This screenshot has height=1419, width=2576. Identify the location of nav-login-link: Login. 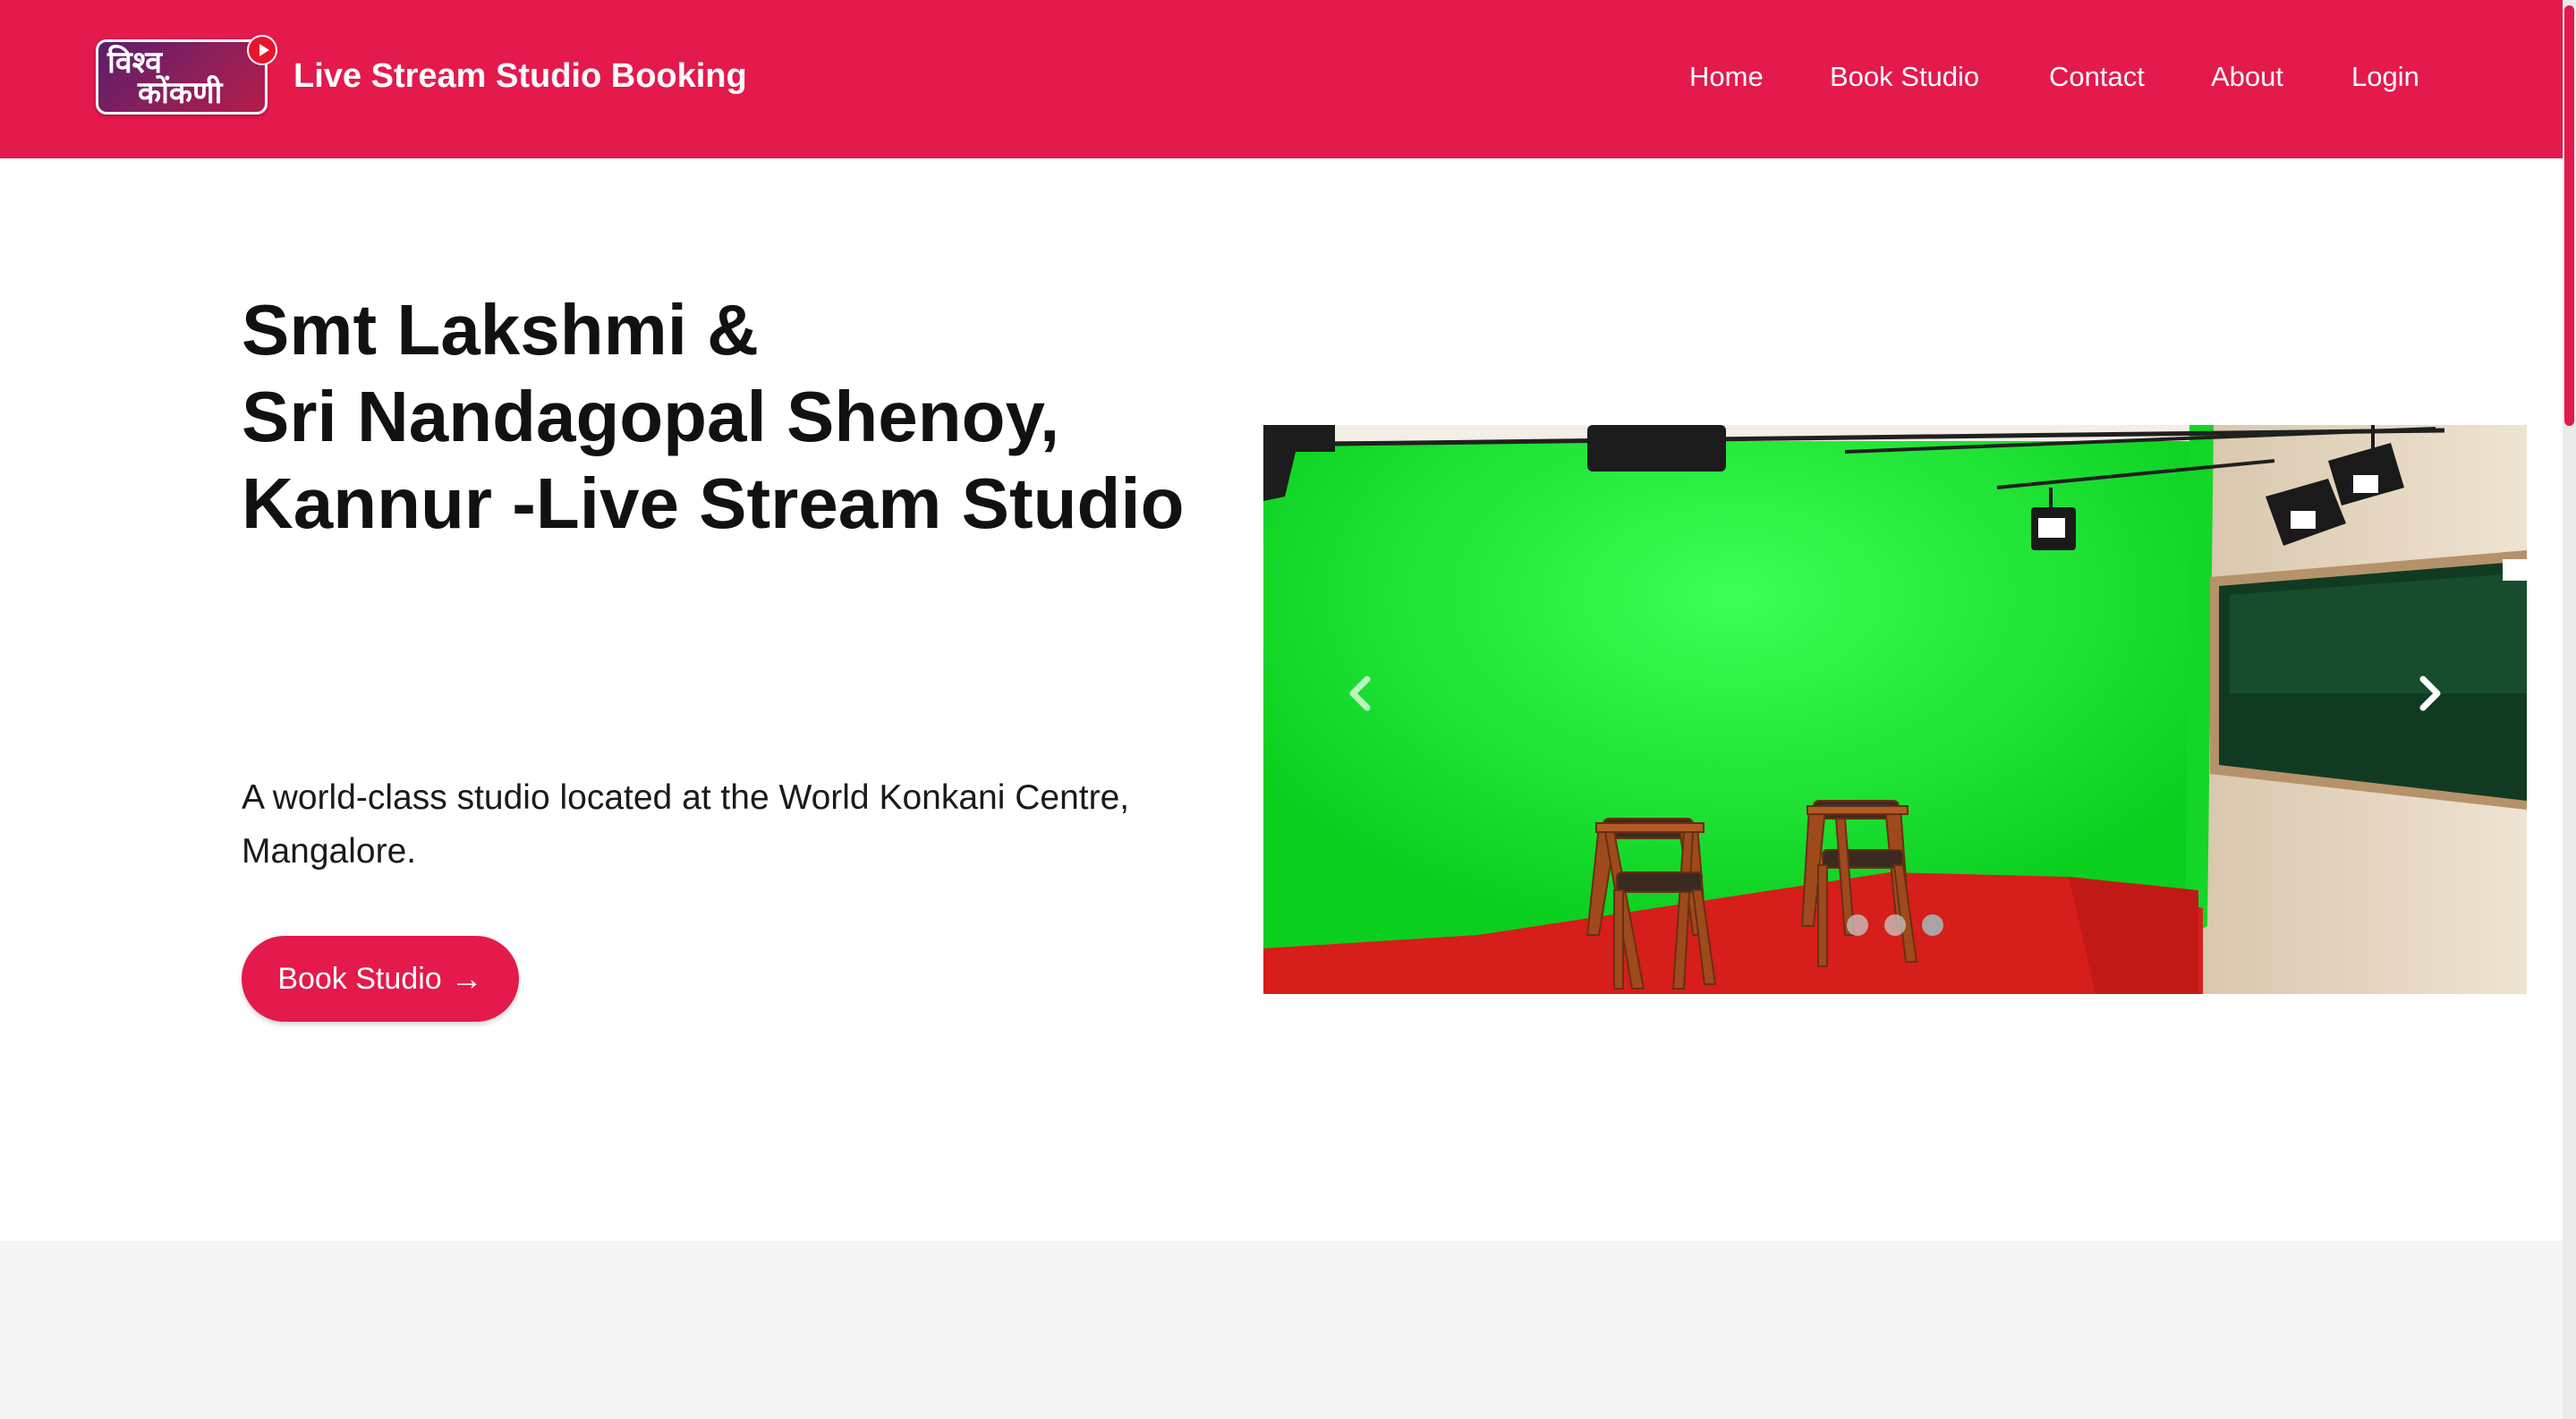
(2385, 77).